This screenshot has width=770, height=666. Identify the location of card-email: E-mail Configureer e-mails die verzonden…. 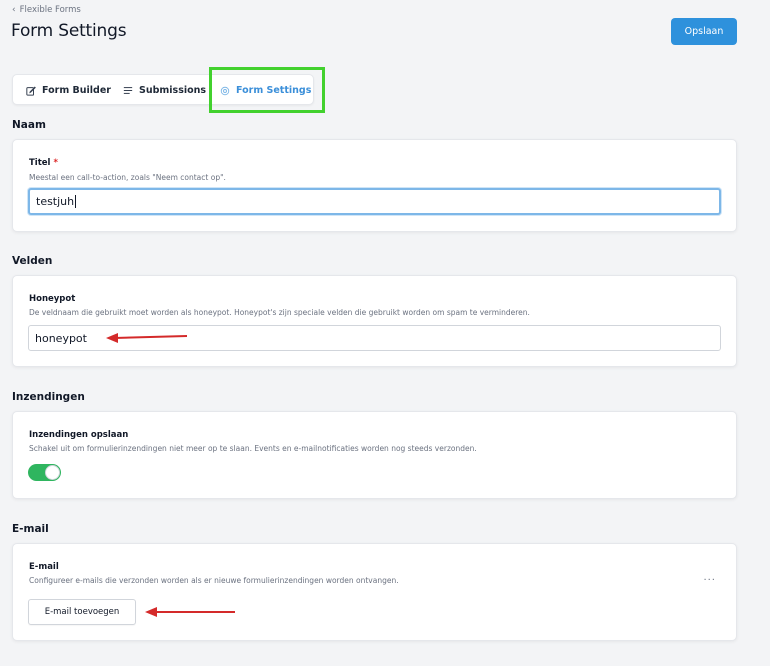
(374, 592).